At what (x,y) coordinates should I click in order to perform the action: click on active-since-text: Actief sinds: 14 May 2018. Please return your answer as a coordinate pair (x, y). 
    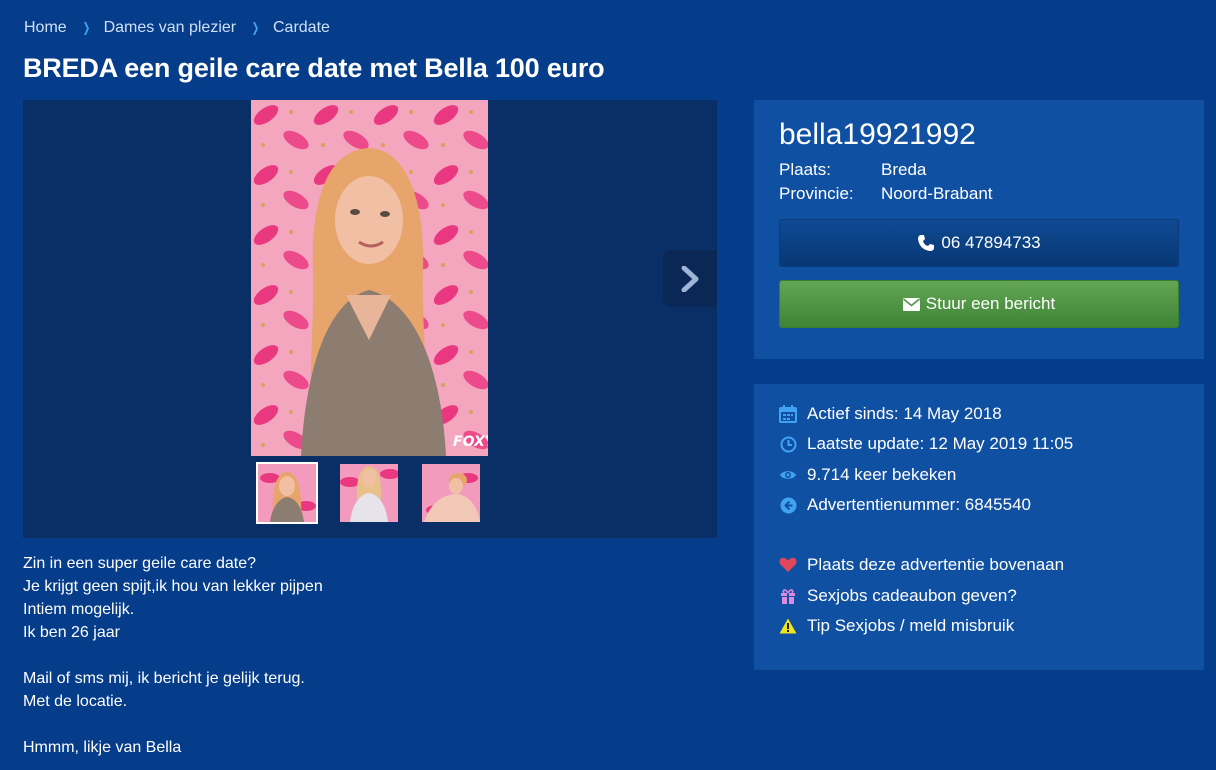
    Looking at the image, I should click on (904, 413).